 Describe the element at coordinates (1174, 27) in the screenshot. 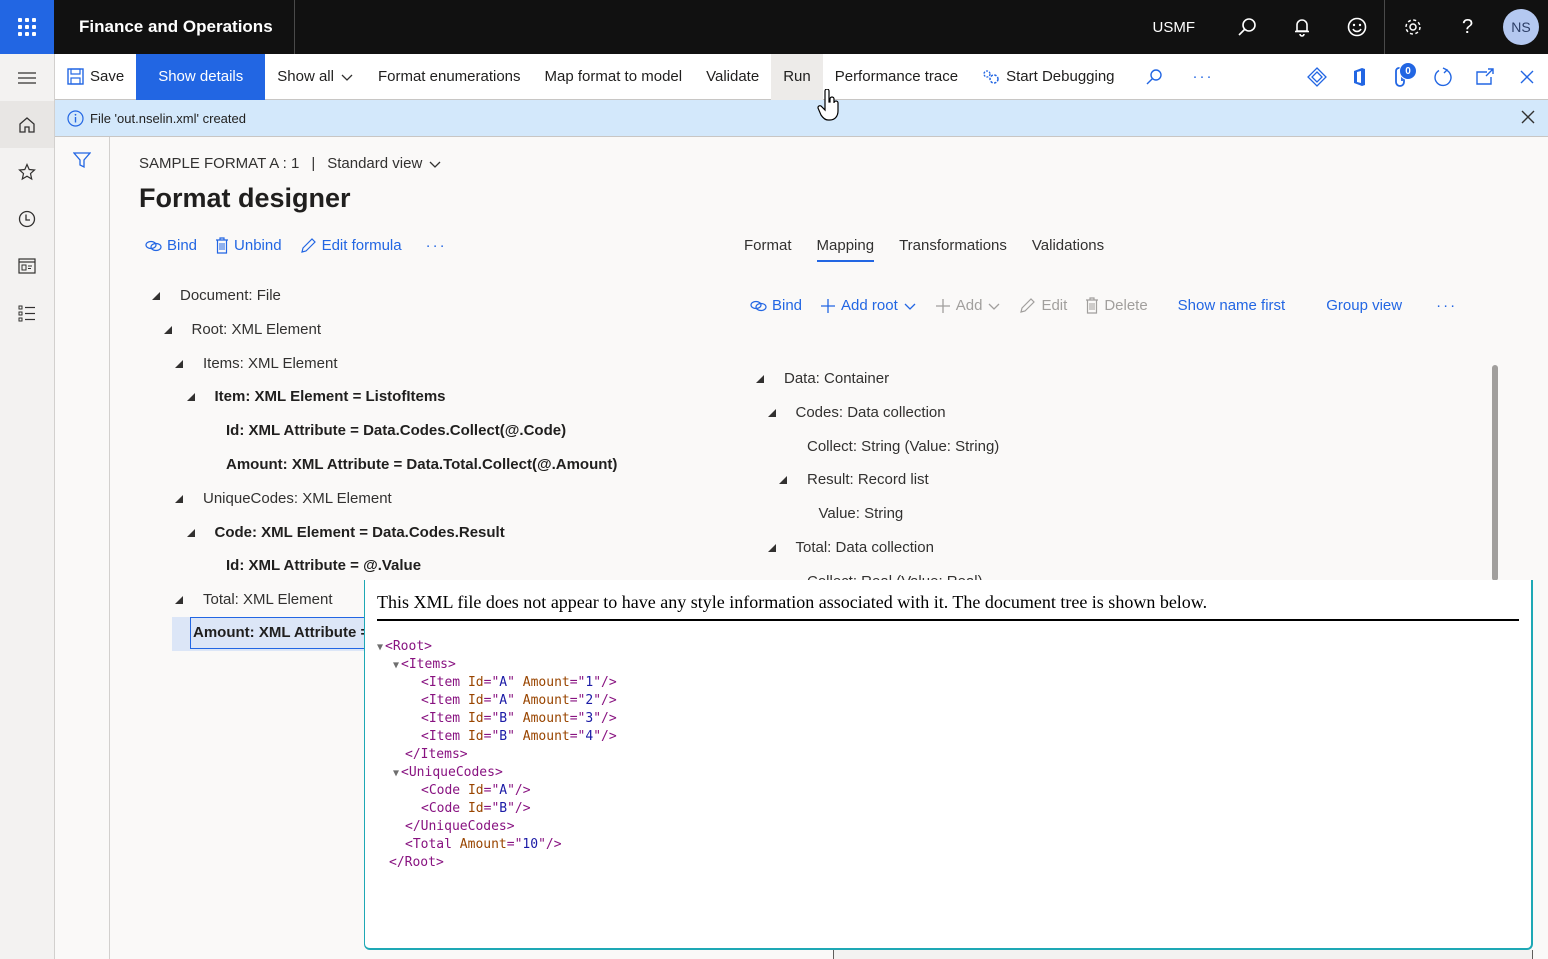

I see `company-picker: USMF` at that location.